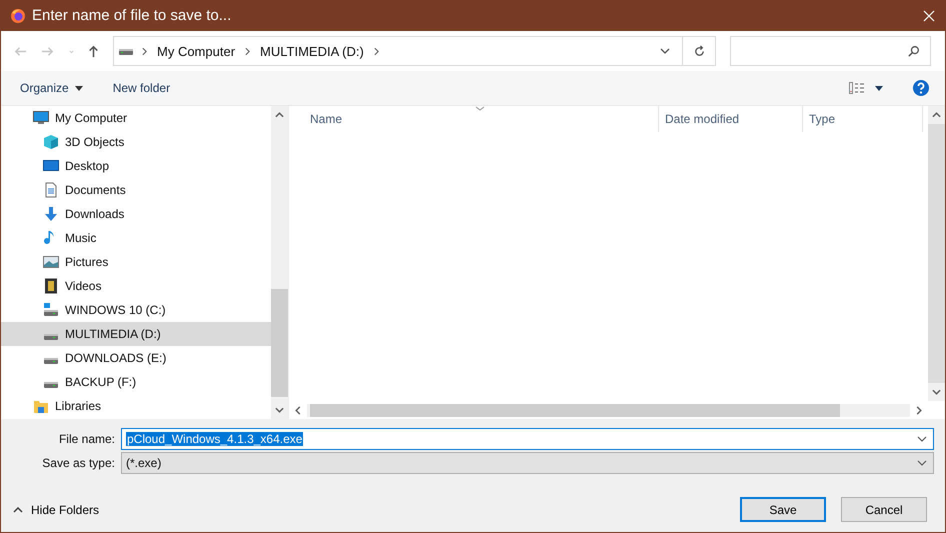 The width and height of the screenshot is (946, 533). What do you see at coordinates (783, 509) in the screenshot?
I see `save-button: Save` at bounding box center [783, 509].